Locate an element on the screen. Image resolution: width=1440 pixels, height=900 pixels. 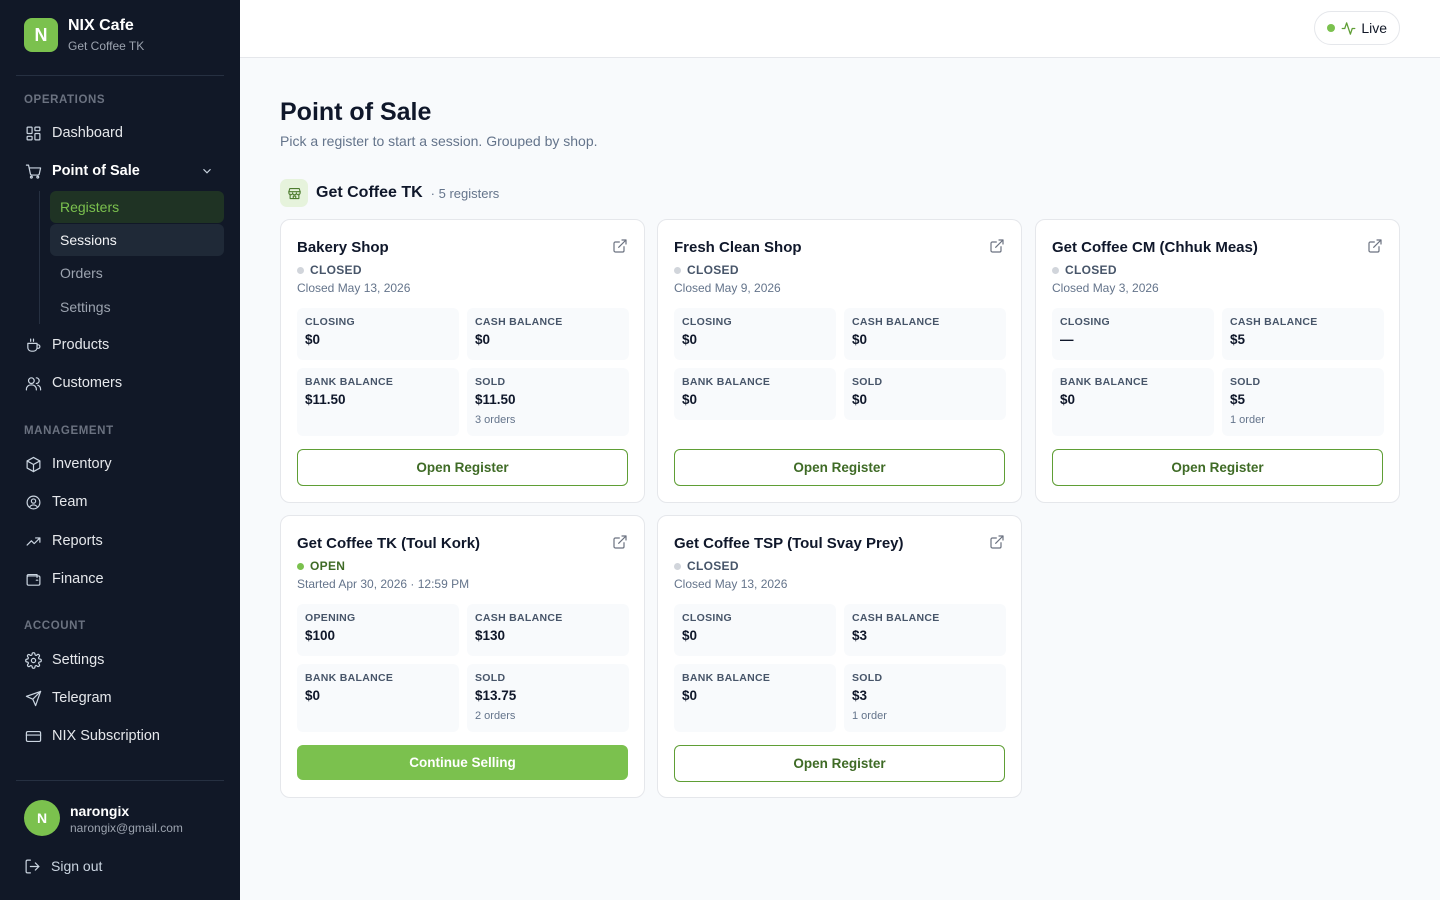
stat-orders-count: 2 orders is located at coordinates (495, 716).